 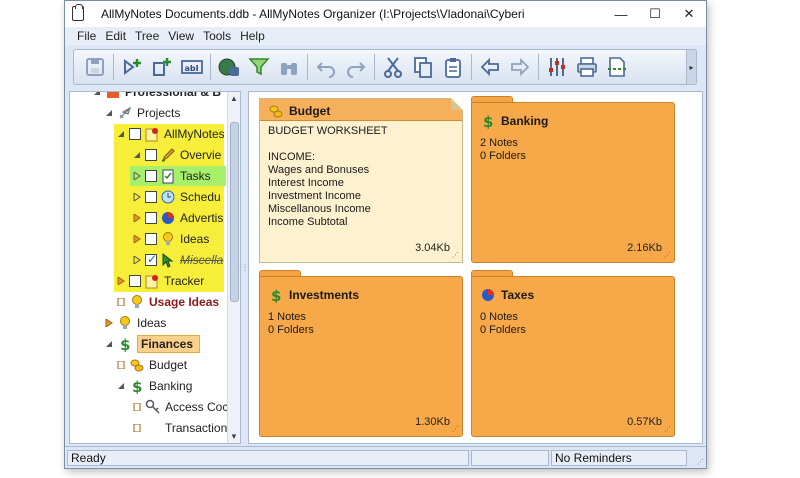 I want to click on cut-button, so click(x=393, y=67).